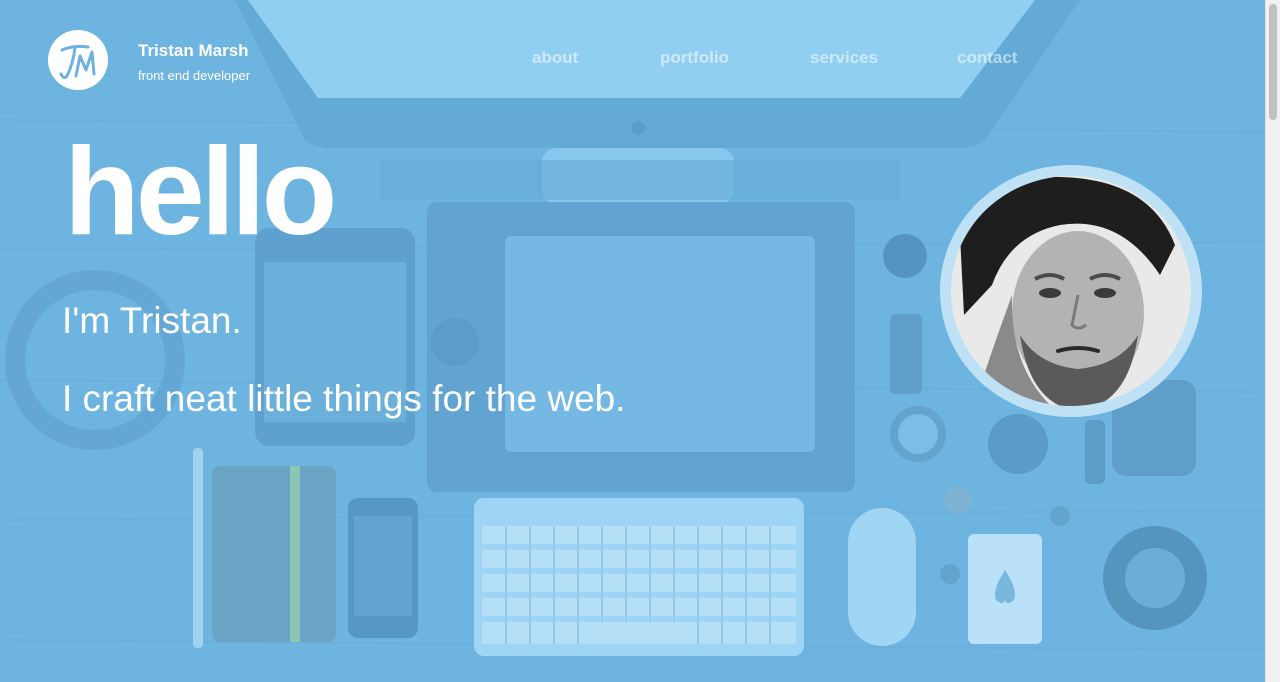 The height and width of the screenshot is (682, 1280). I want to click on profile-photo-icon, so click(1071, 291).